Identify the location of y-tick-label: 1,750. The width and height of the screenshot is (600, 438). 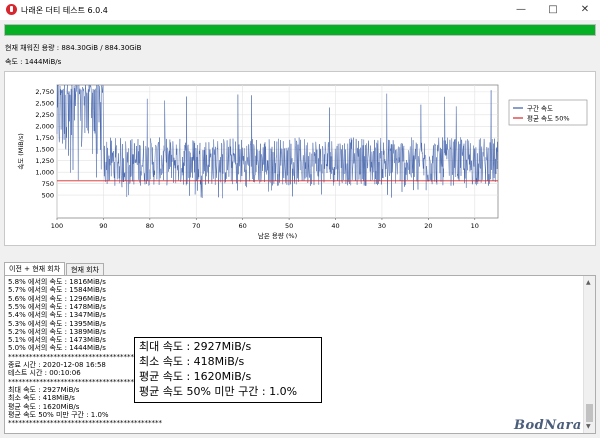
(44, 138).